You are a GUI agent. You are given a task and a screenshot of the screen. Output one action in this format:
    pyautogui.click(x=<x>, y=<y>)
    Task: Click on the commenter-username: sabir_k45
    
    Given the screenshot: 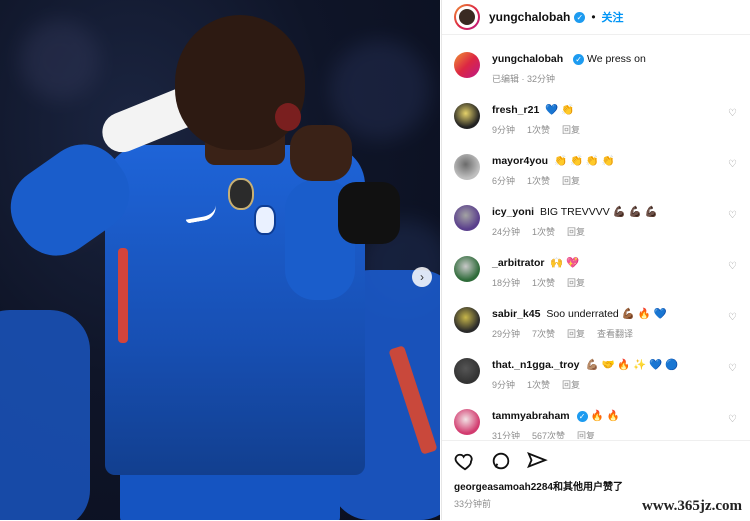 What is the action you would take?
    pyautogui.click(x=516, y=314)
    